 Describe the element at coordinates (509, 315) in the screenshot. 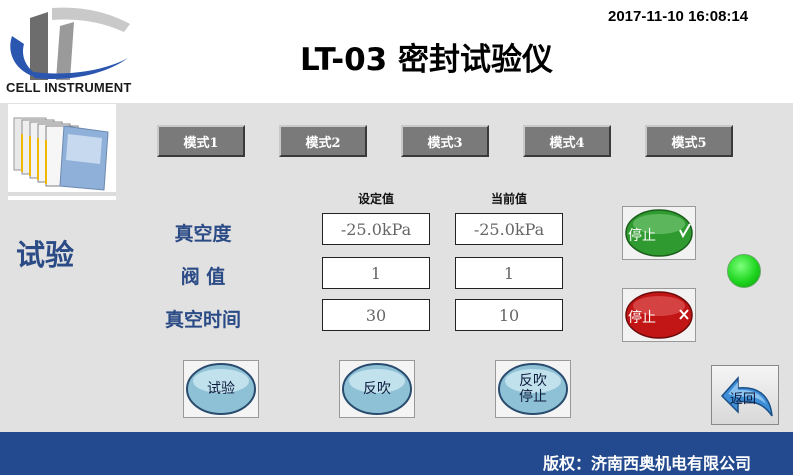

I see `vacuum-time-current-field: 10` at that location.